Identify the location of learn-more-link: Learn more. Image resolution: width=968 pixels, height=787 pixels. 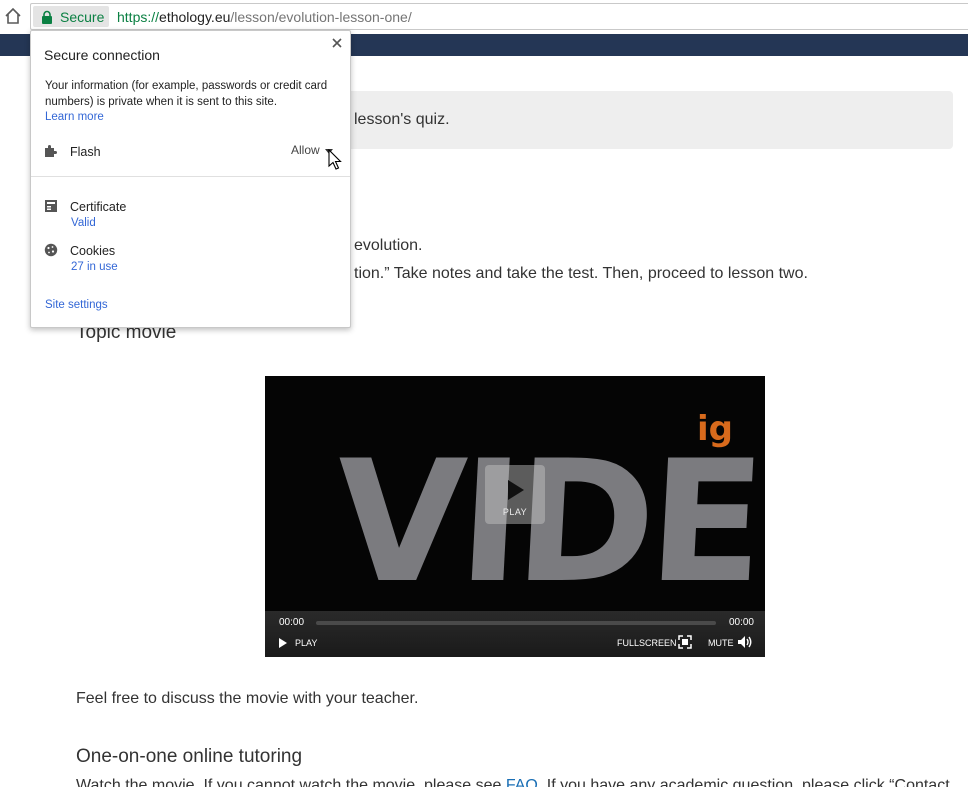
(74, 117).